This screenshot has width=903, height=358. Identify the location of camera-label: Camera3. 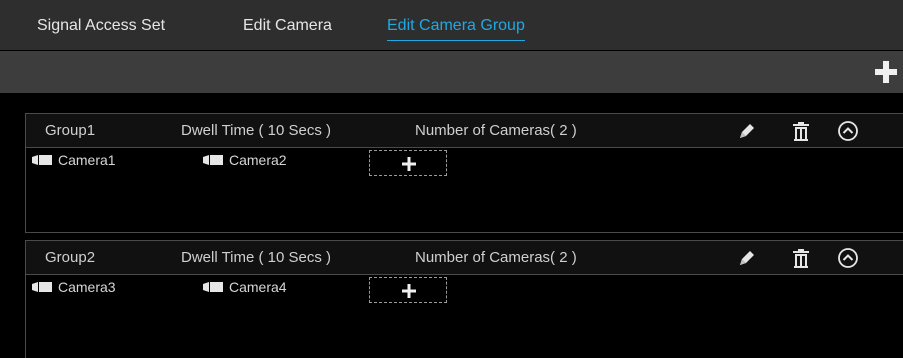
(87, 287).